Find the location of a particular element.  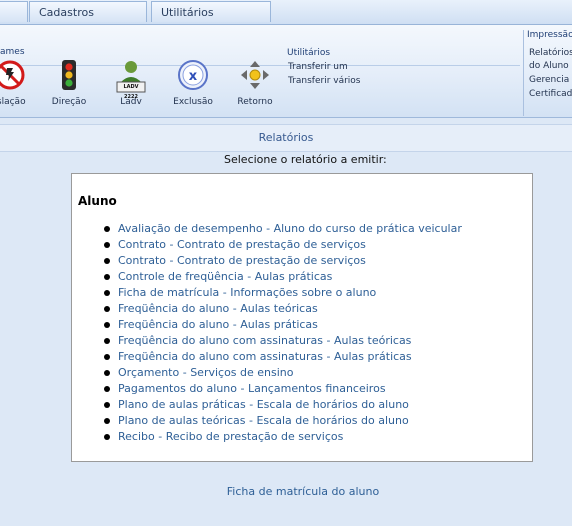

no-entry-icon is located at coordinates (13, 76).